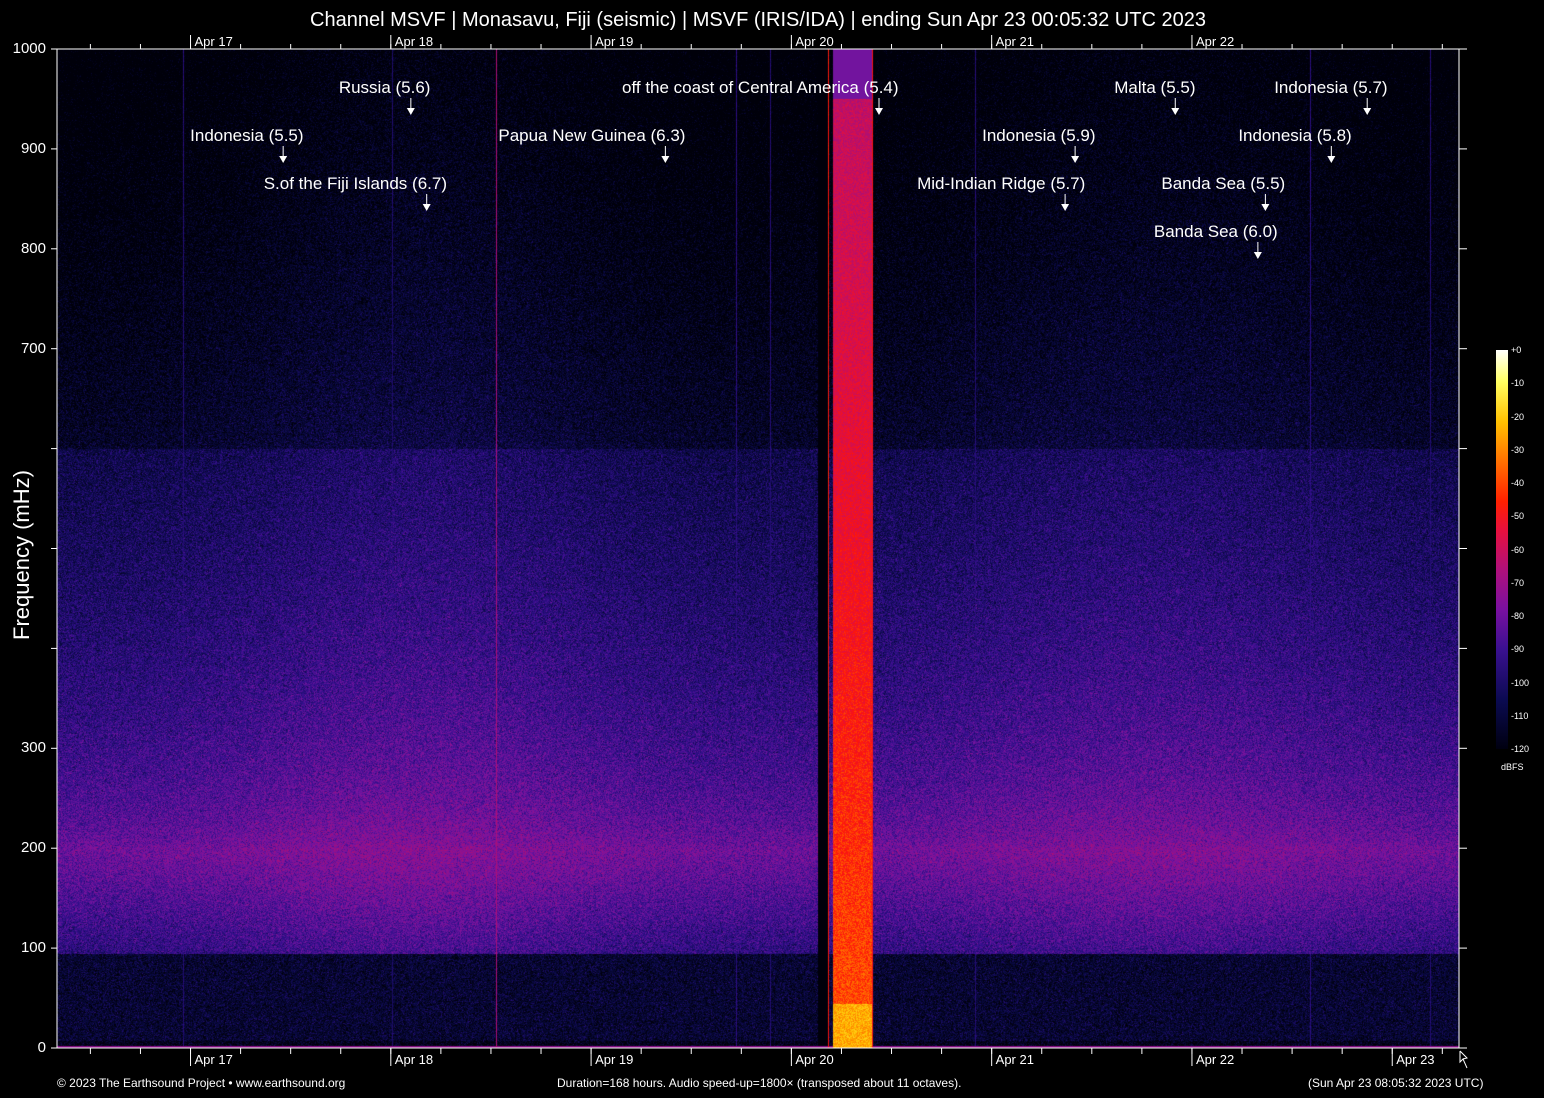 This screenshot has height=1098, width=1544. I want to click on colorbar, so click(1502, 549).